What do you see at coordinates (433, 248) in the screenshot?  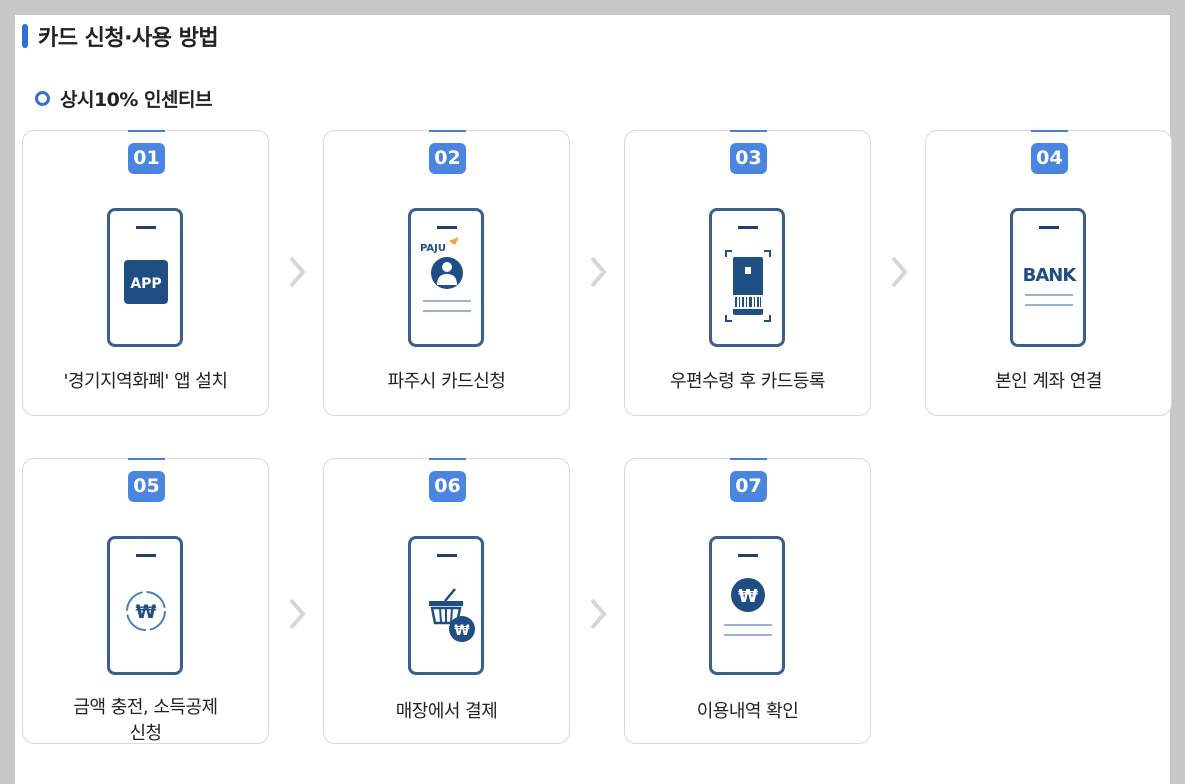 I see `paju-logo-text: PAJU` at bounding box center [433, 248].